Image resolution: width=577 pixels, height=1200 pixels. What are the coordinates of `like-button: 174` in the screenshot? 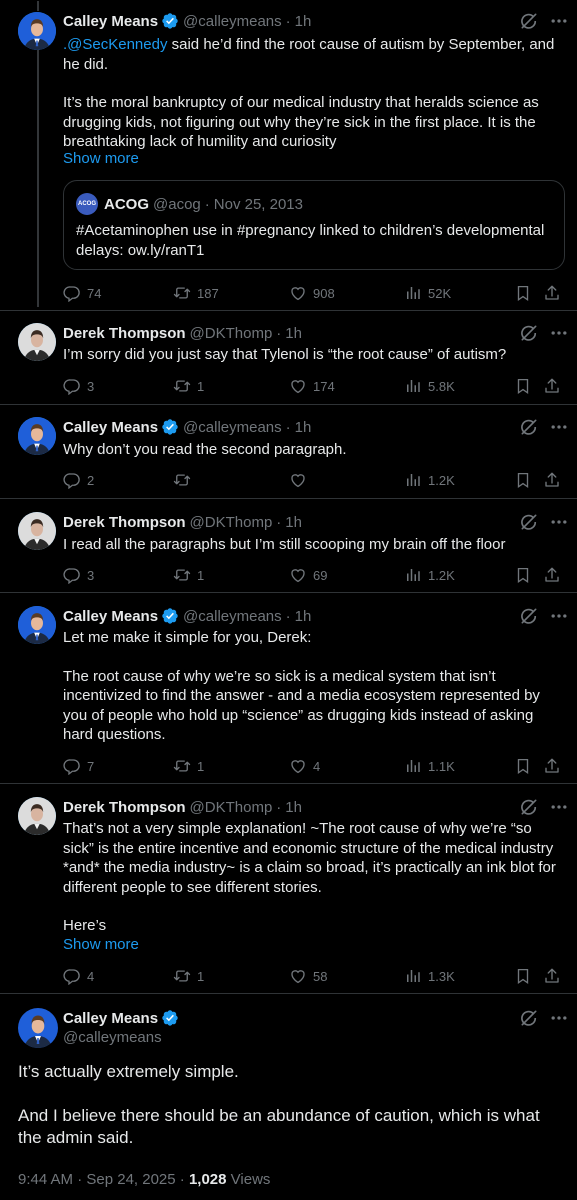 It's located at (312, 386).